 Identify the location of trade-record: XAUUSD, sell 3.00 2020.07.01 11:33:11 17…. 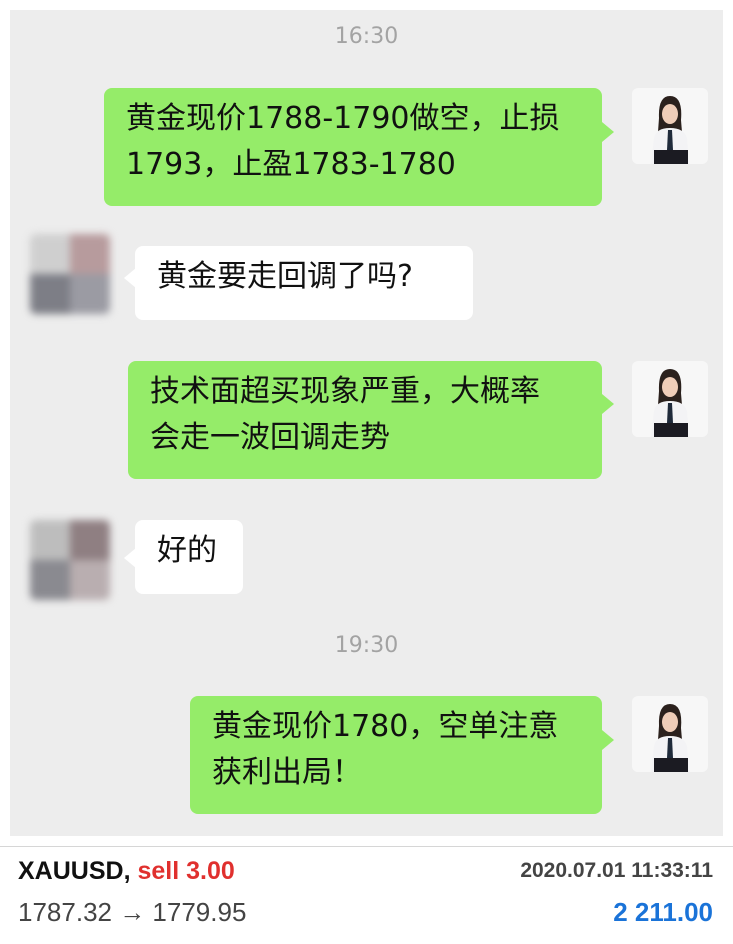
(366, 895).